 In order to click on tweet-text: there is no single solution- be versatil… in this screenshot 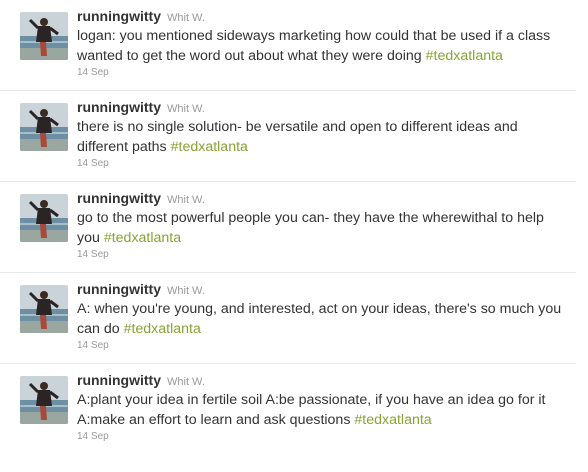, I will do `click(322, 137)`.